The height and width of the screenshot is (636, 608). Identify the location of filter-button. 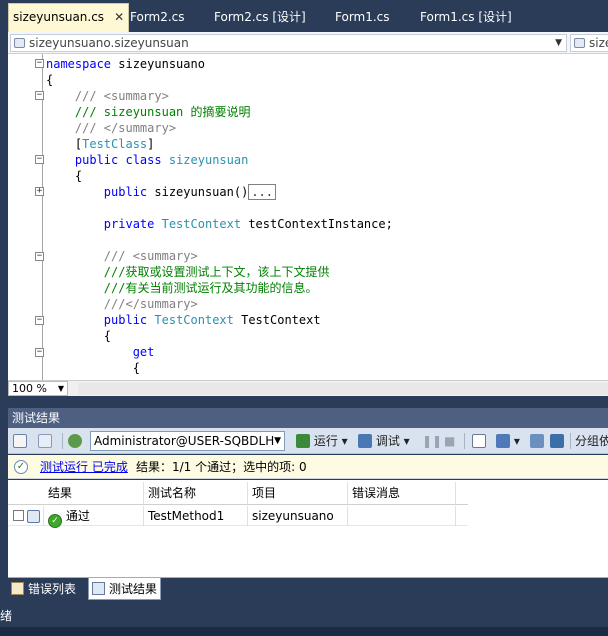
(557, 441).